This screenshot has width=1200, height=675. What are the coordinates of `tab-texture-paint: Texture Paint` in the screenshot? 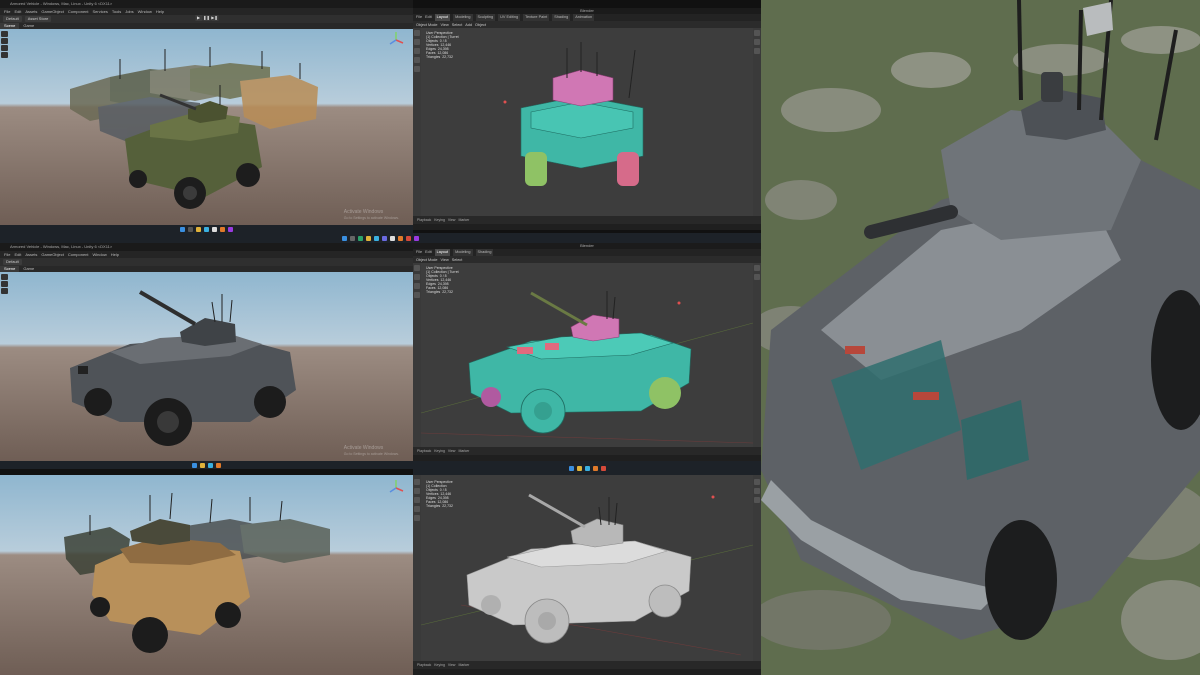 It's located at (536, 17).